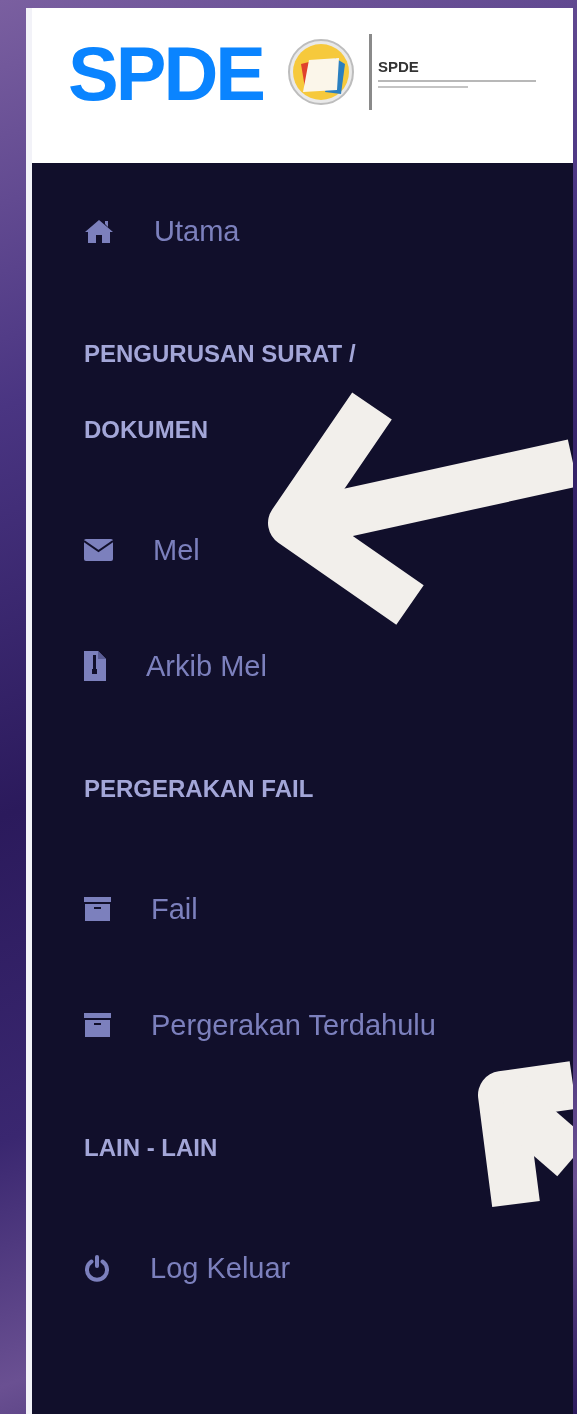 The image size is (577, 1414). What do you see at coordinates (99, 231) in the screenshot?
I see `home-icon` at bounding box center [99, 231].